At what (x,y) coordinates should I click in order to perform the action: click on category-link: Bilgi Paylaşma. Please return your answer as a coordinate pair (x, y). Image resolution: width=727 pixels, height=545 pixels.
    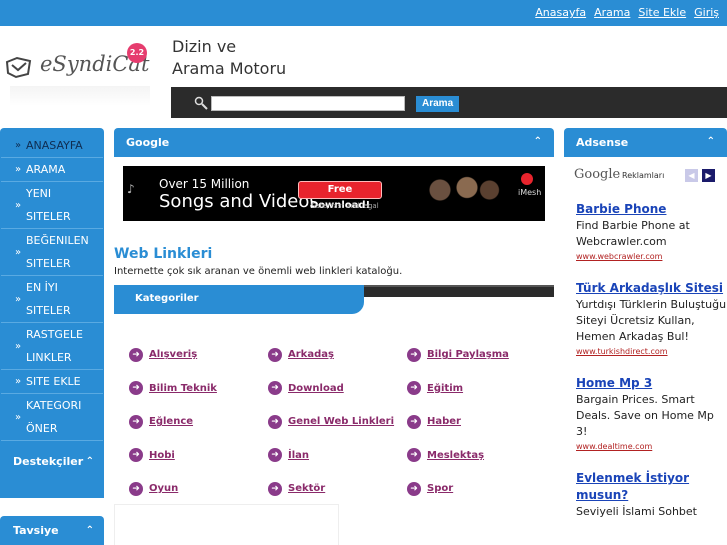
    Looking at the image, I should click on (468, 354).